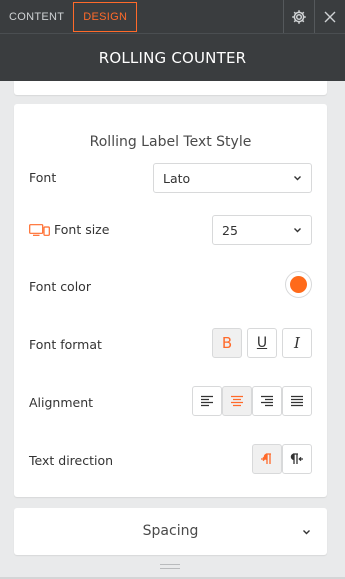  I want to click on align-justify-icon, so click(297, 401).